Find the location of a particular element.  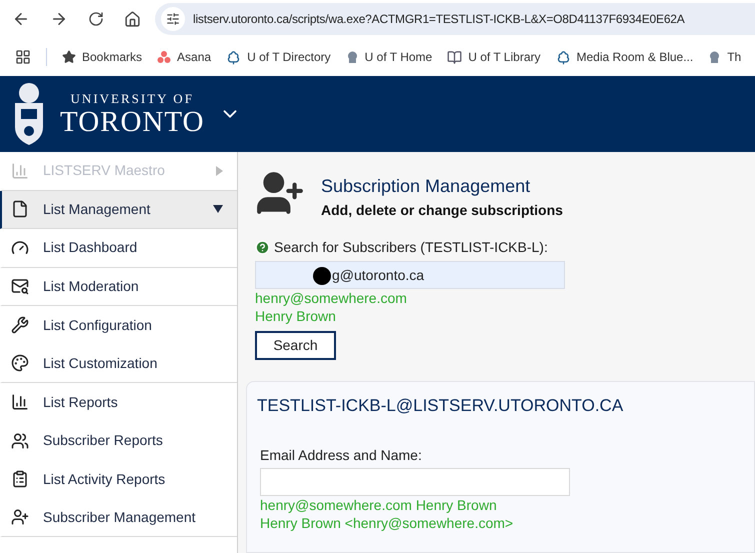

book-icon is located at coordinates (454, 57).